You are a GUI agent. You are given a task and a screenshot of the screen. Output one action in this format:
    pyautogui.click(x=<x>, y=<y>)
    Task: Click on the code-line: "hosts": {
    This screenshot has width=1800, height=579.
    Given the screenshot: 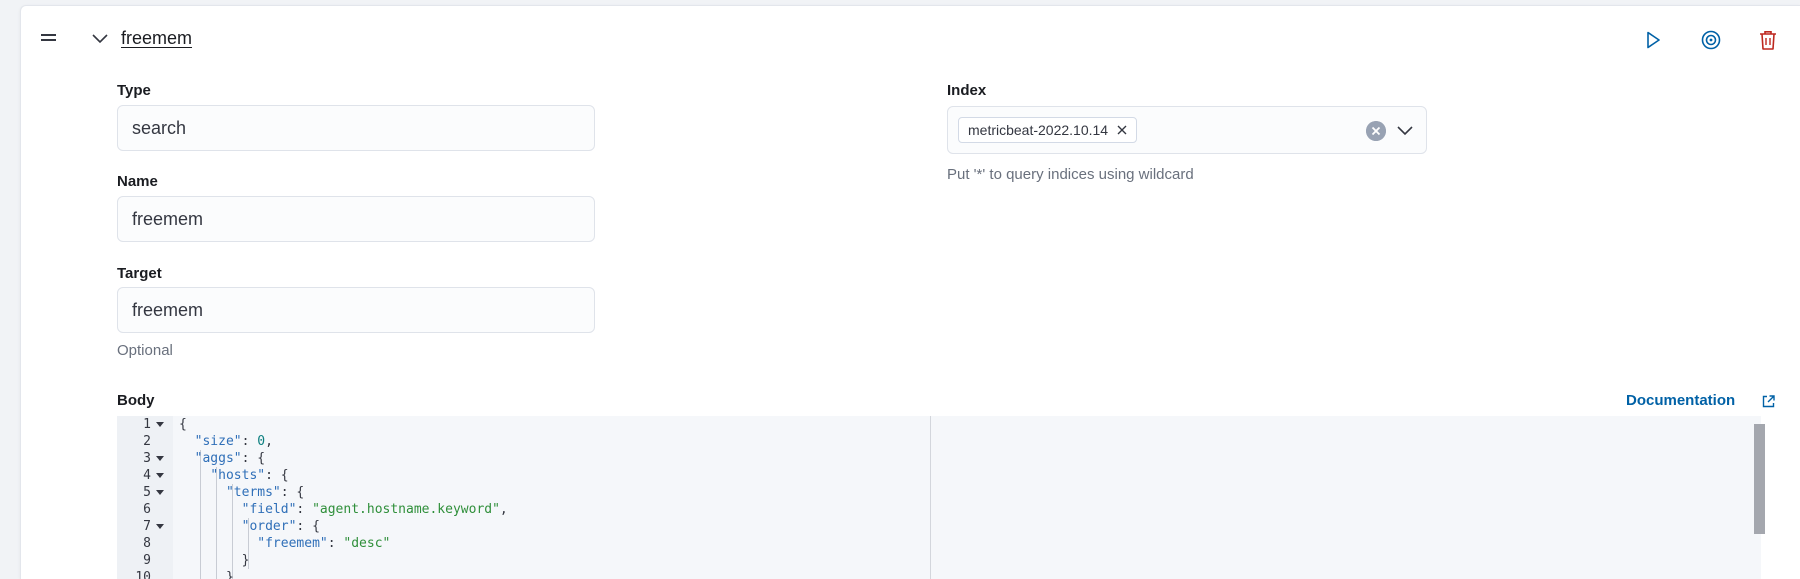 What is the action you would take?
    pyautogui.click(x=234, y=475)
    